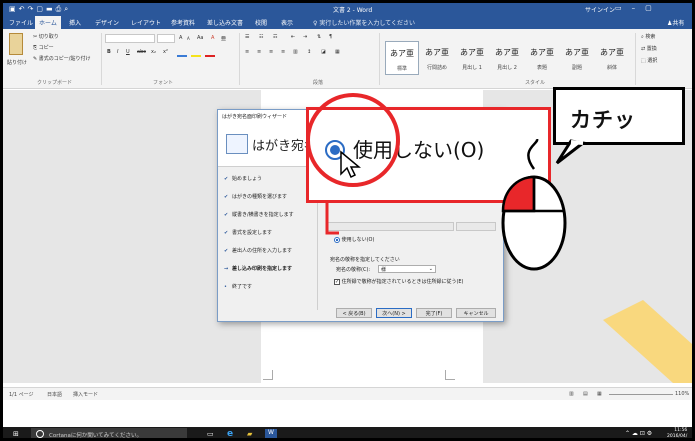 The width and height of the screenshot is (695, 441). I want to click on insert-mode-indicator: 挿入モード, so click(85, 394).